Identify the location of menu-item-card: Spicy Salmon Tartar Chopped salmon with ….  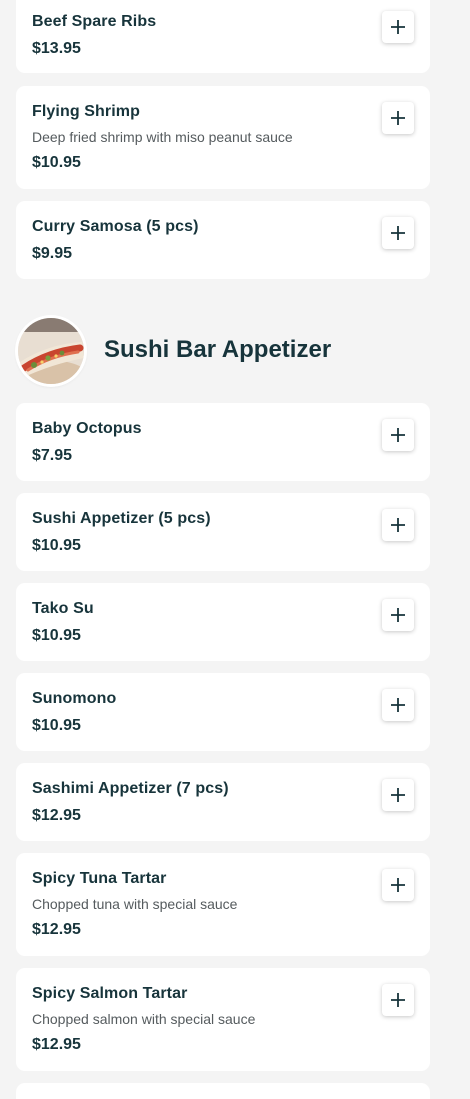
(223, 1019).